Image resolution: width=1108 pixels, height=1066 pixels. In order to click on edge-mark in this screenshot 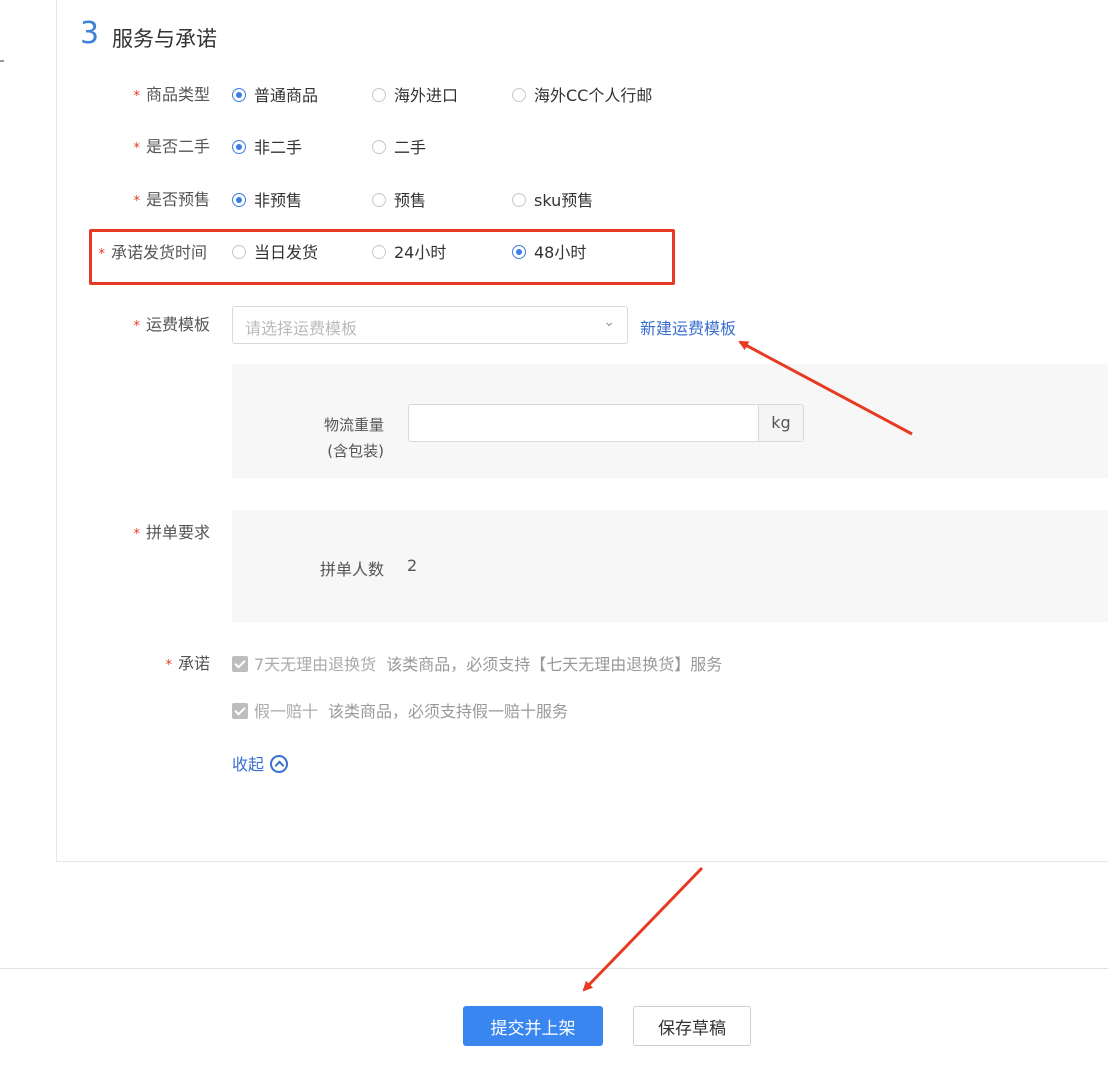, I will do `click(2, 61)`.